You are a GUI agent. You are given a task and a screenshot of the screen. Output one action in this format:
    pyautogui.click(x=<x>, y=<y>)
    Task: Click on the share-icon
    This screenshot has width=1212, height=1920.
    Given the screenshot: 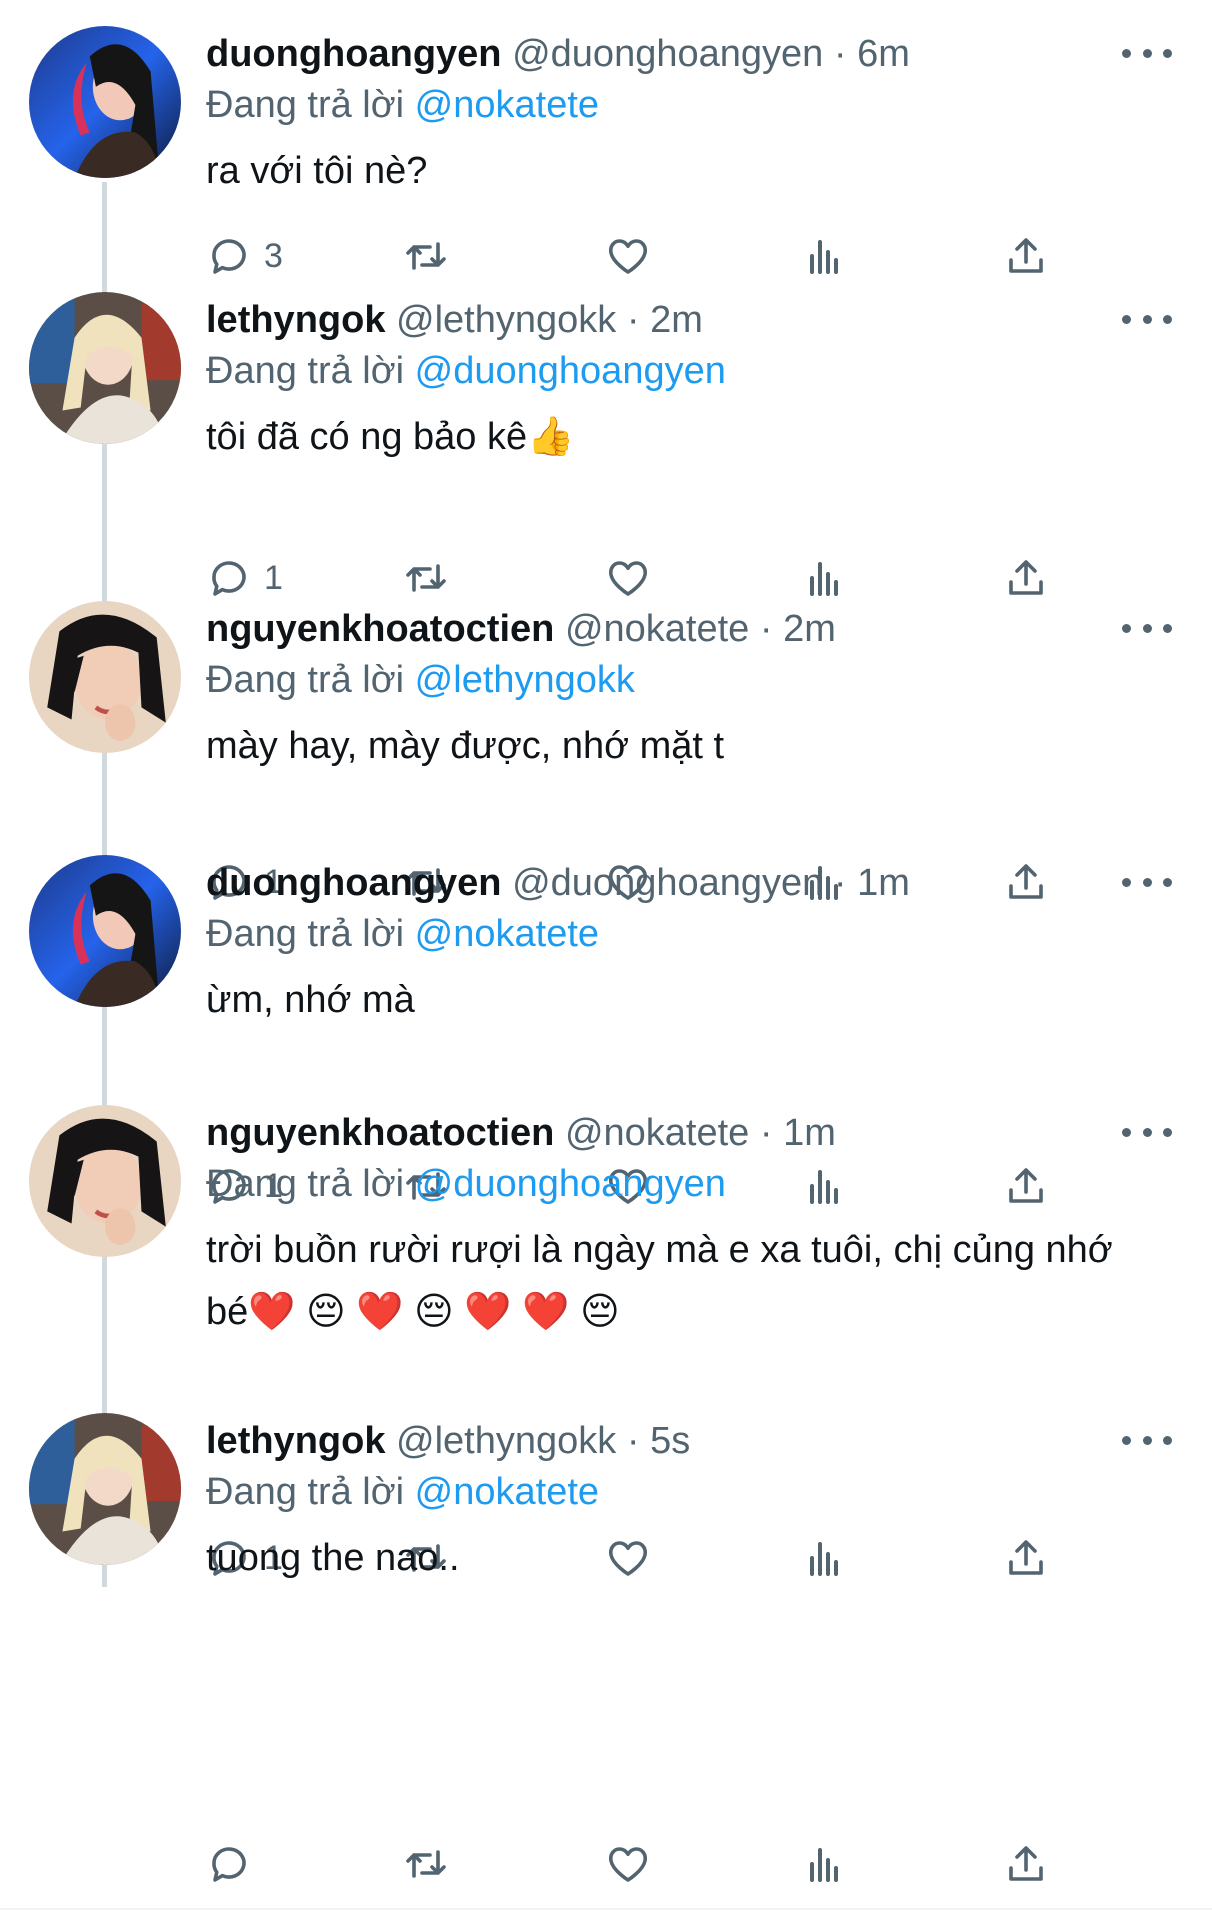 What is the action you would take?
    pyautogui.click(x=1026, y=1863)
    